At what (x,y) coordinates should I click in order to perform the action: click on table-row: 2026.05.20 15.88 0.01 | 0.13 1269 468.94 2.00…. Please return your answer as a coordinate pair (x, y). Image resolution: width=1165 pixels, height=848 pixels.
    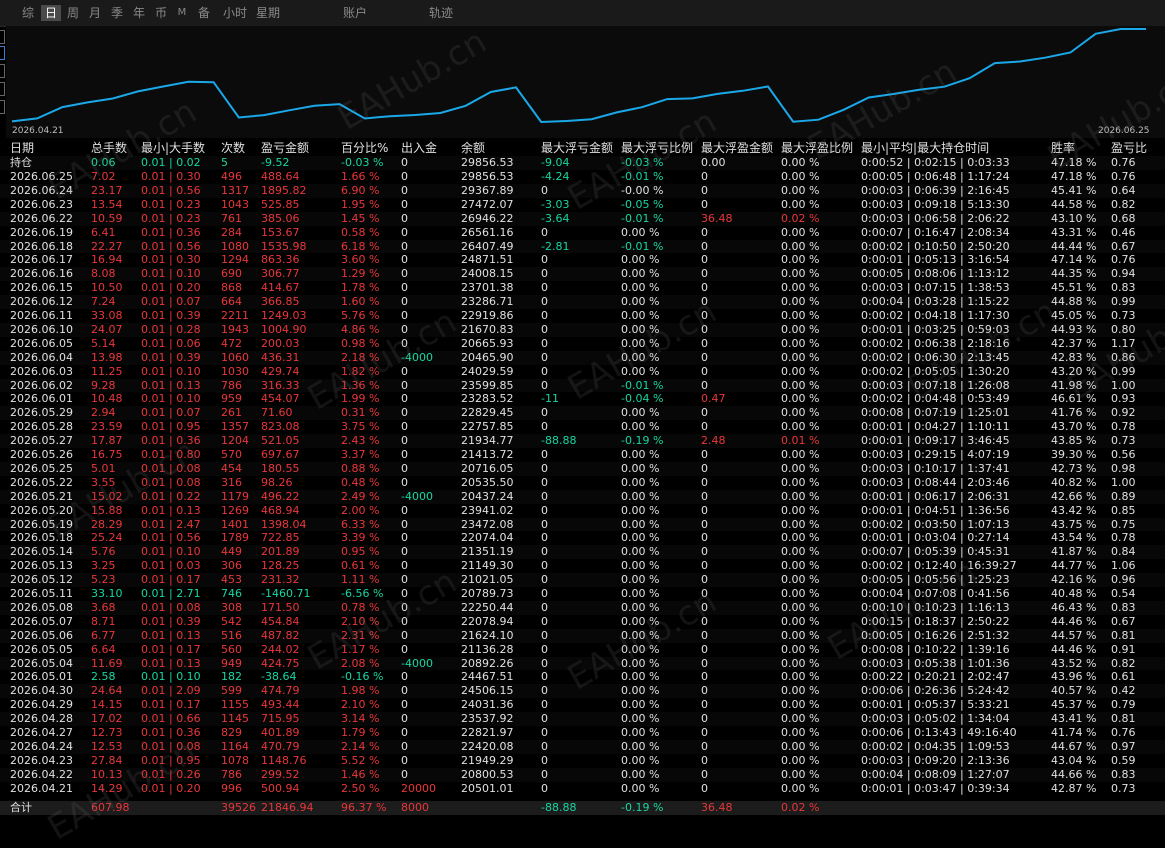
    Looking at the image, I should click on (582, 510).